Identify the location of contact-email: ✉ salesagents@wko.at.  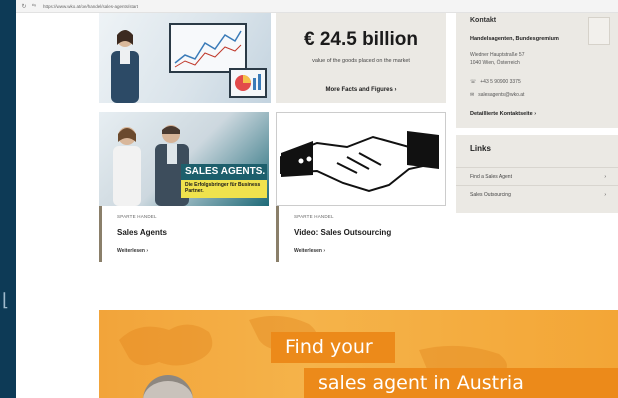
(497, 95).